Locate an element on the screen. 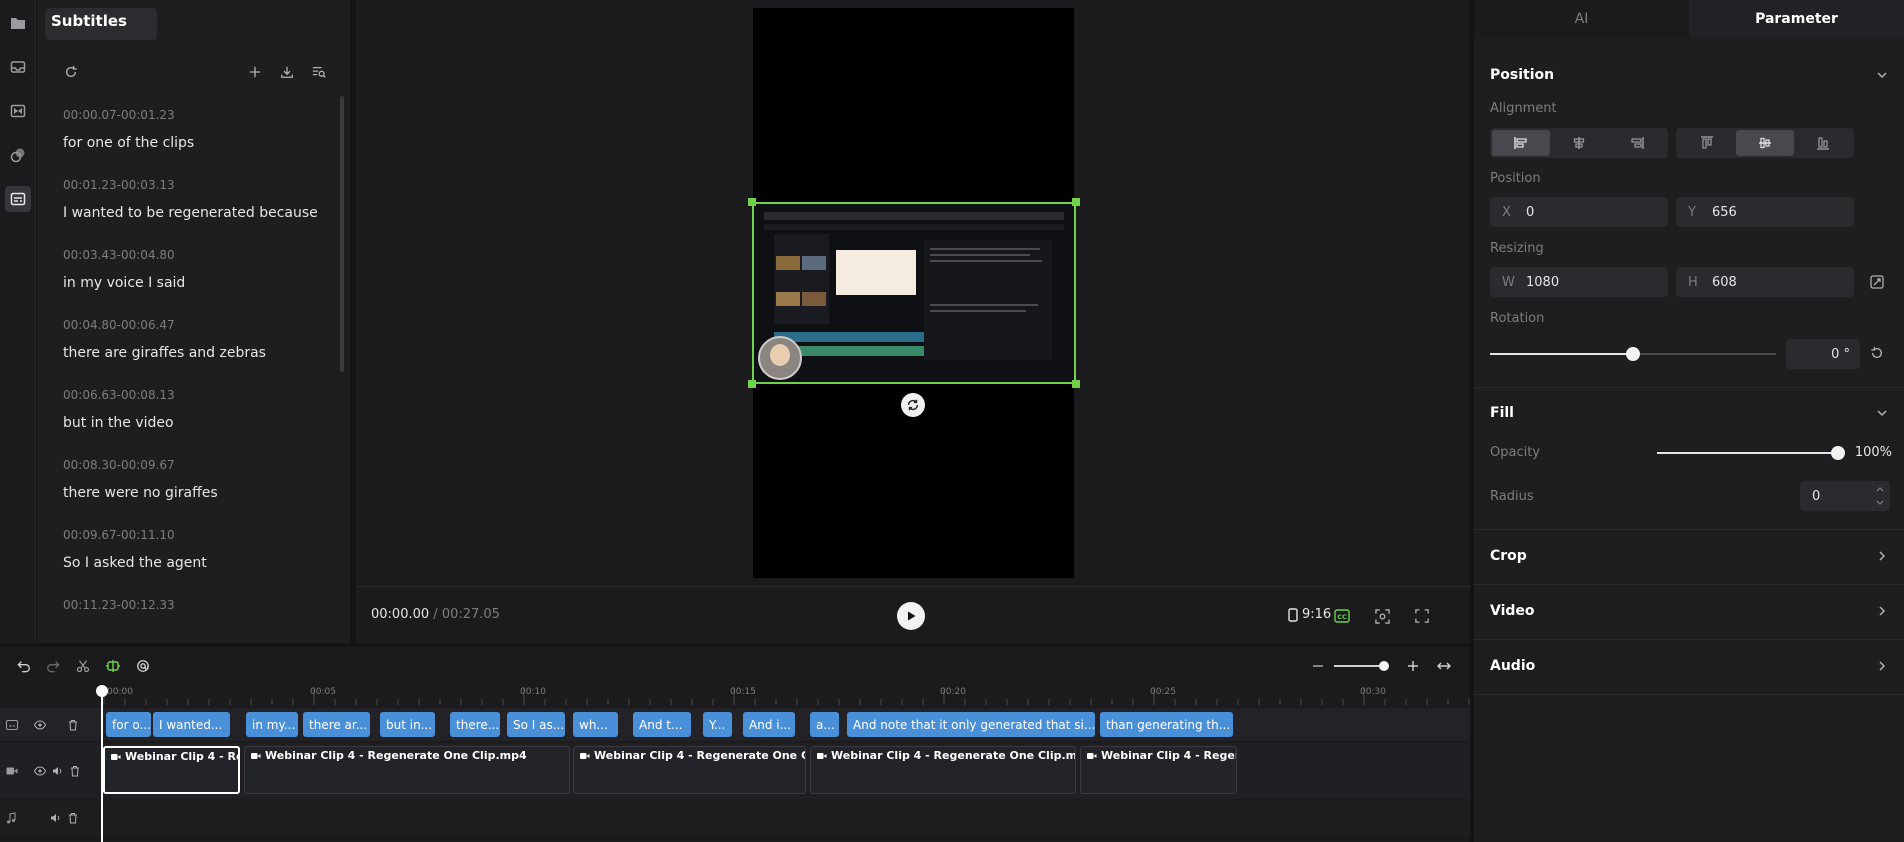 This screenshot has width=1904, height=842. position-y-field: Y 656 is located at coordinates (1765, 212).